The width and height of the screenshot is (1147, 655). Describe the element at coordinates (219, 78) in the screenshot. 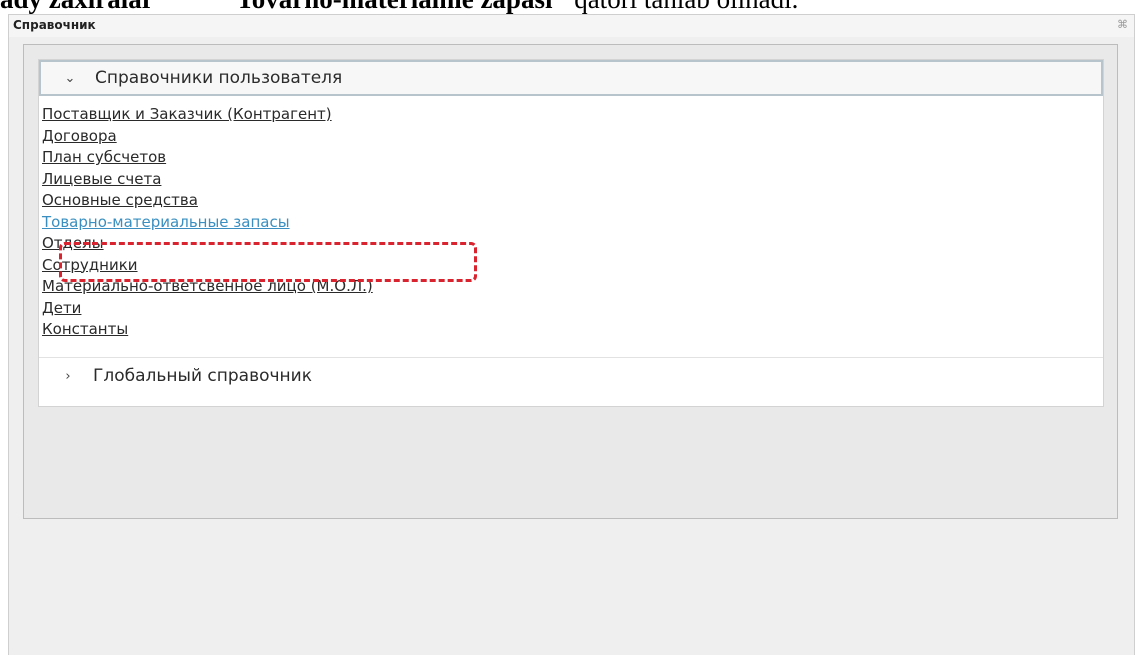

I see `section-label: Справочники пользователя` at that location.